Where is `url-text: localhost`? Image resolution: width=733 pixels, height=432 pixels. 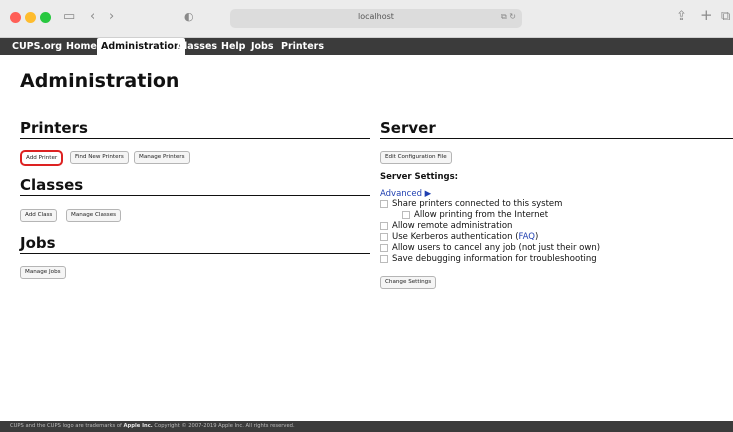 url-text: localhost is located at coordinates (376, 16).